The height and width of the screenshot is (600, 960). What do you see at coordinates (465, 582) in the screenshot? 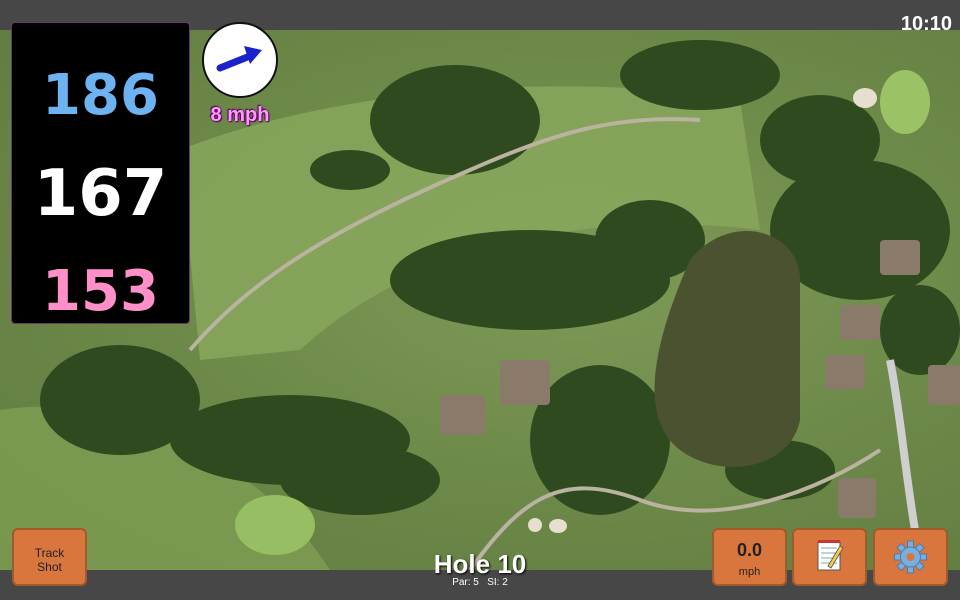
I see `hole-par: Par: 5` at bounding box center [465, 582].